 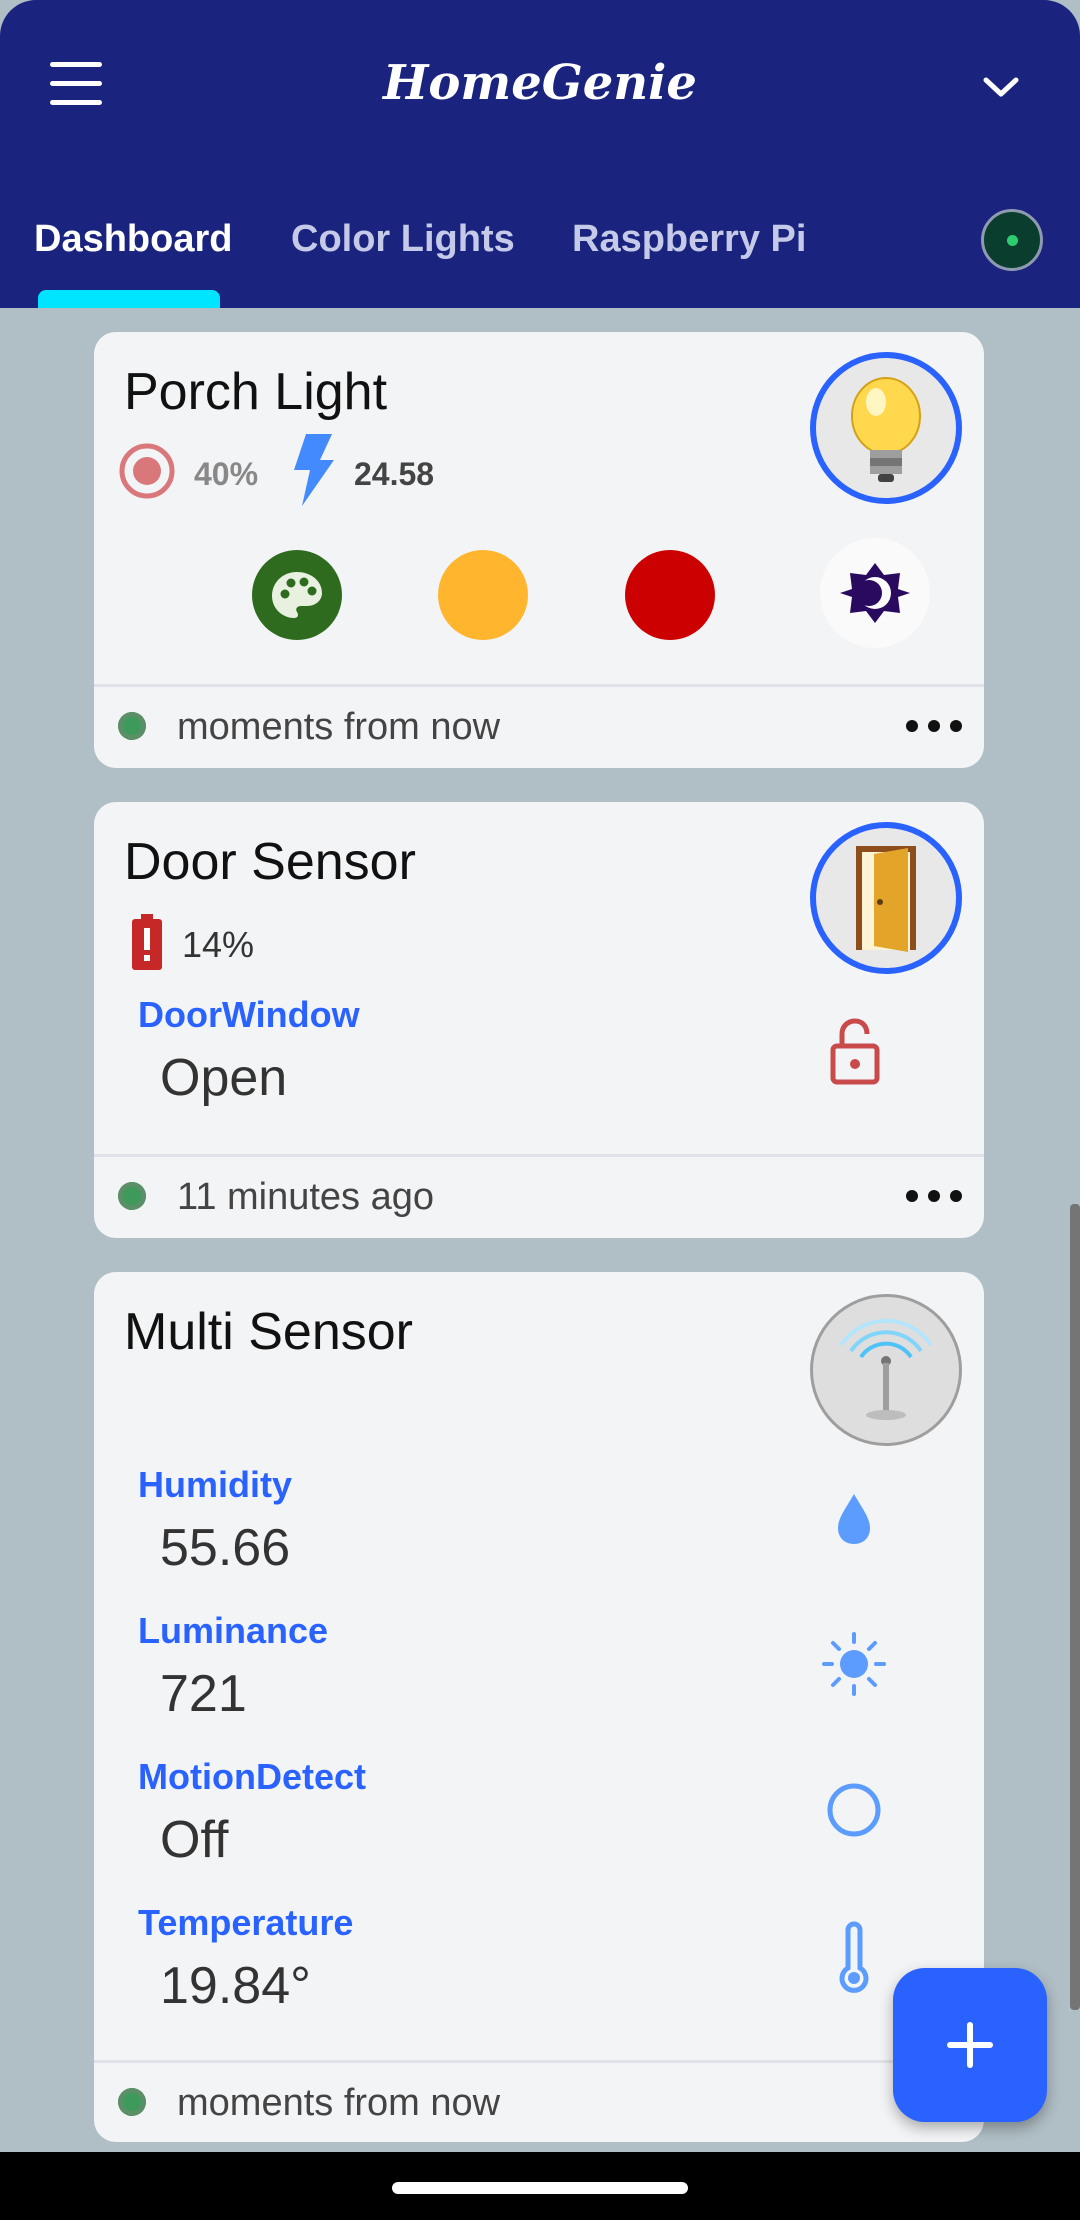 What do you see at coordinates (314, 470) in the screenshot?
I see `power-icon` at bounding box center [314, 470].